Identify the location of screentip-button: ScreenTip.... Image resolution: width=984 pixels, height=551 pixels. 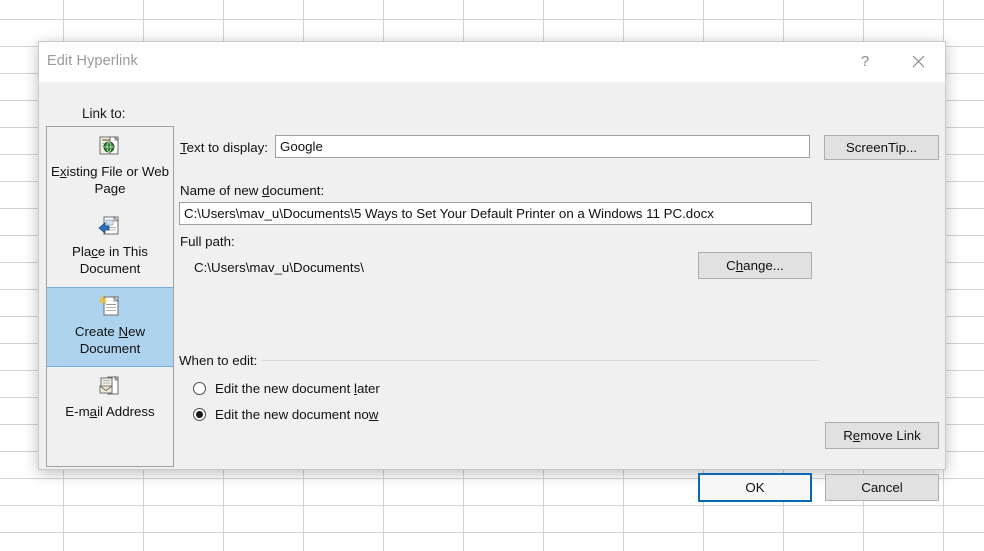
(881, 147).